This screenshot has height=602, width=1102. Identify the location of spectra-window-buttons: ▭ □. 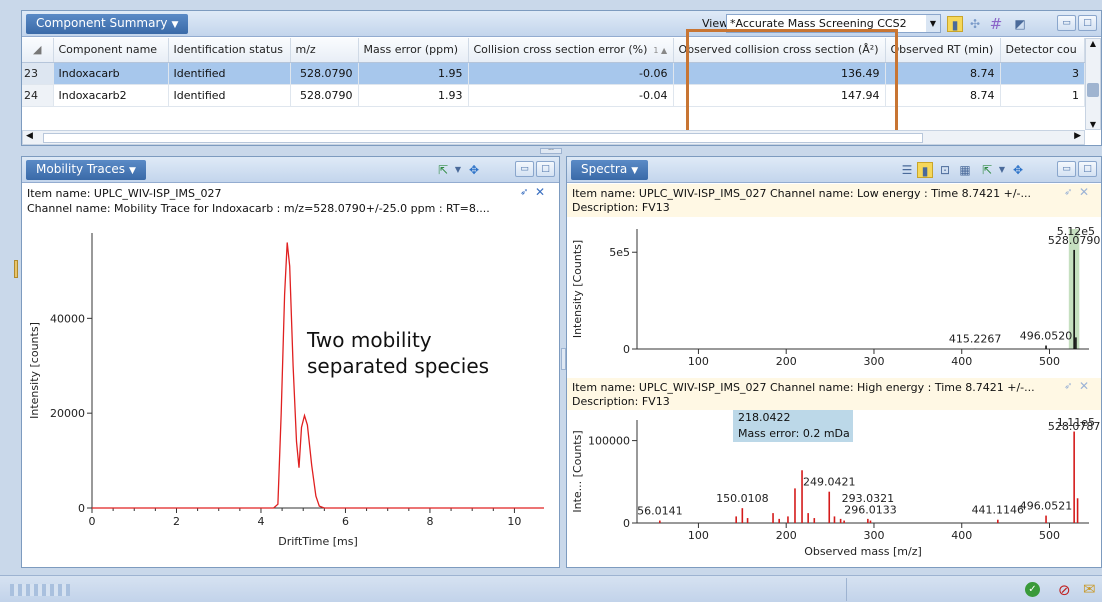
(1077, 169).